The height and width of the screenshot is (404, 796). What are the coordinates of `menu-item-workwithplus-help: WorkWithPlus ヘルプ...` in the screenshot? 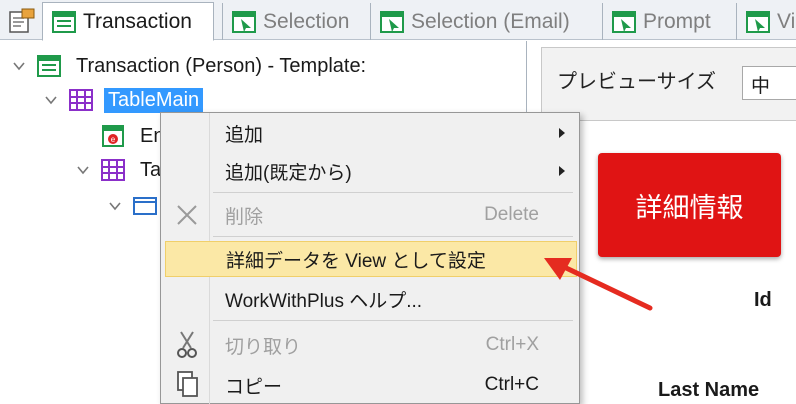 It's located at (371, 299).